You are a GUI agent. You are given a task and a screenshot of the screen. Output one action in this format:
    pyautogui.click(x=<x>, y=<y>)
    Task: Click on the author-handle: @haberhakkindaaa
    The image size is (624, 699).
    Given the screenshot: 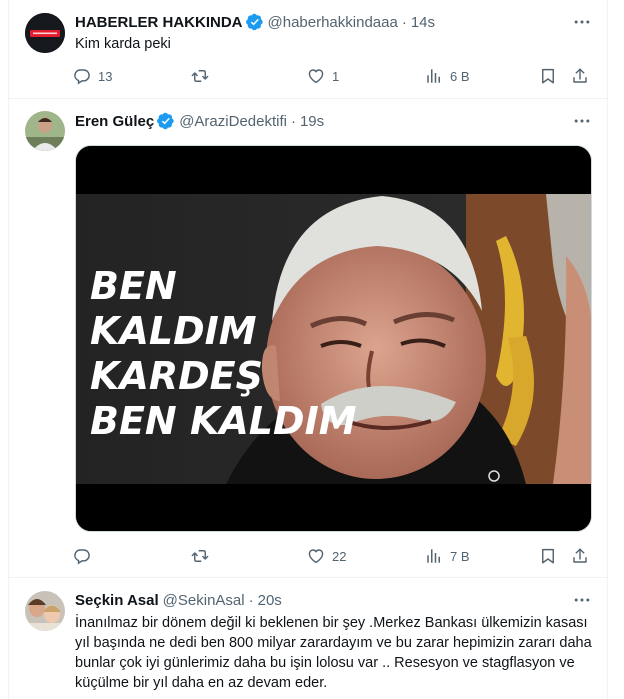 What is the action you would take?
    pyautogui.click(x=333, y=22)
    